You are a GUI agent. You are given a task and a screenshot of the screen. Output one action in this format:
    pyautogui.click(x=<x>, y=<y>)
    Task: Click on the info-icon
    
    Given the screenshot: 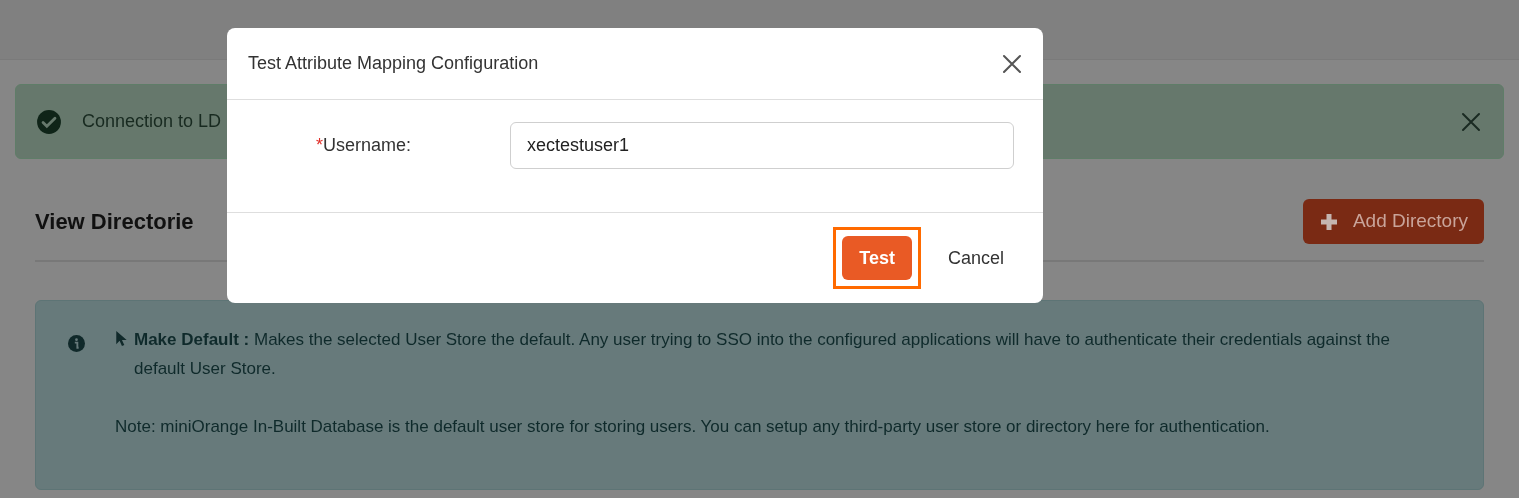 What is the action you would take?
    pyautogui.click(x=76, y=343)
    